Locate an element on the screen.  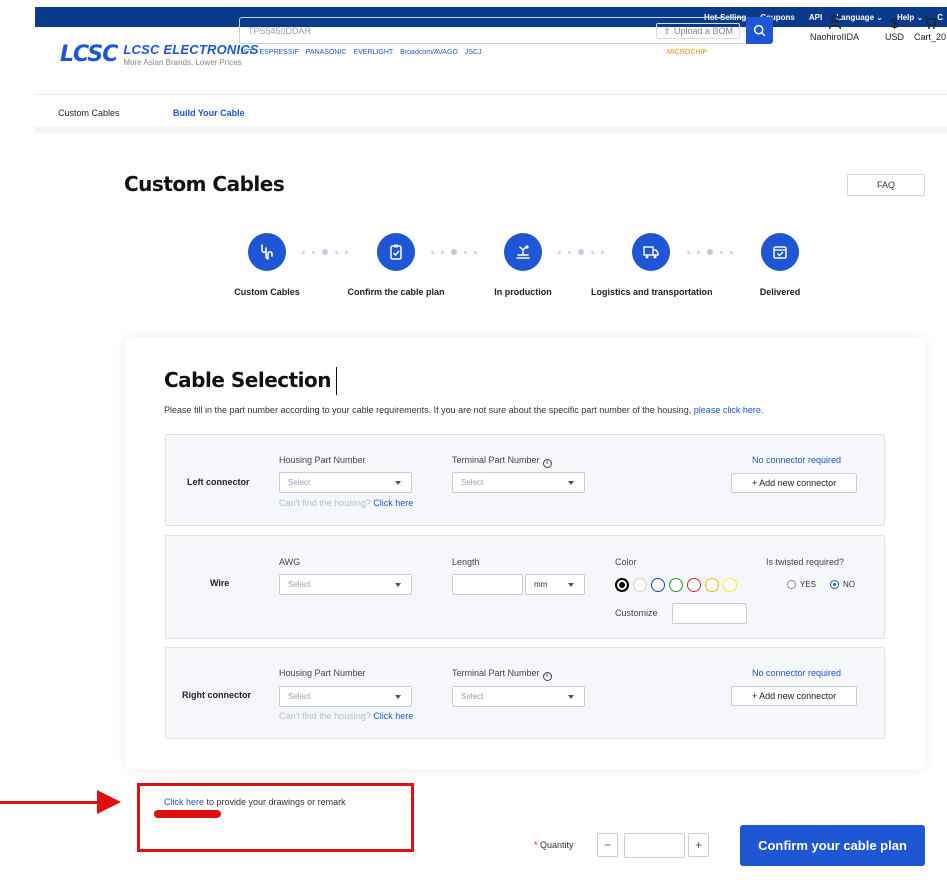
upload-bom-button: ⇧ Upload a BOM is located at coordinates (698, 31).